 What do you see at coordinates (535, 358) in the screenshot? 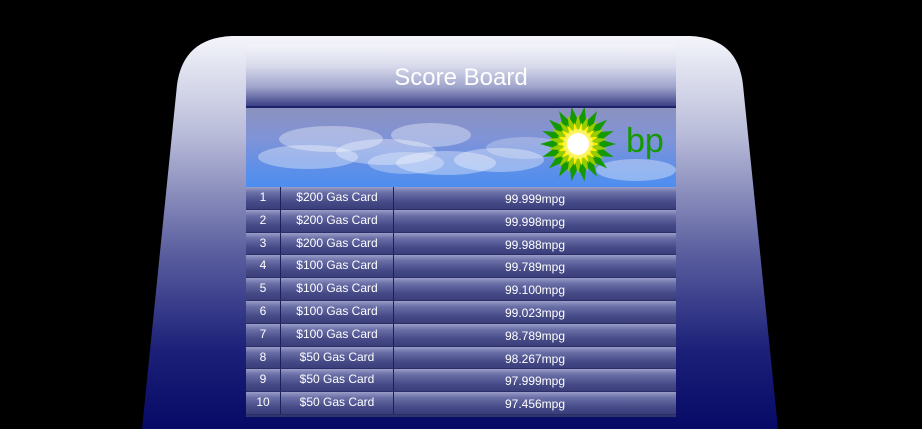
I see `score-cell: 98.267mpg` at bounding box center [535, 358].